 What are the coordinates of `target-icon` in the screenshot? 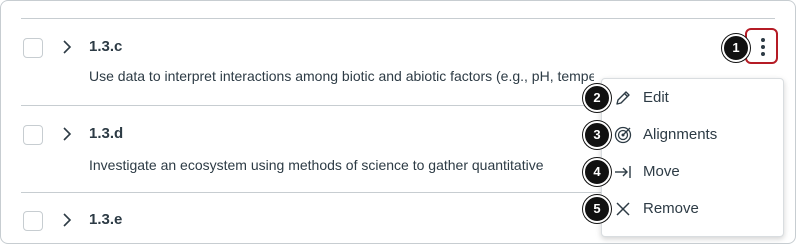 It's located at (623, 135).